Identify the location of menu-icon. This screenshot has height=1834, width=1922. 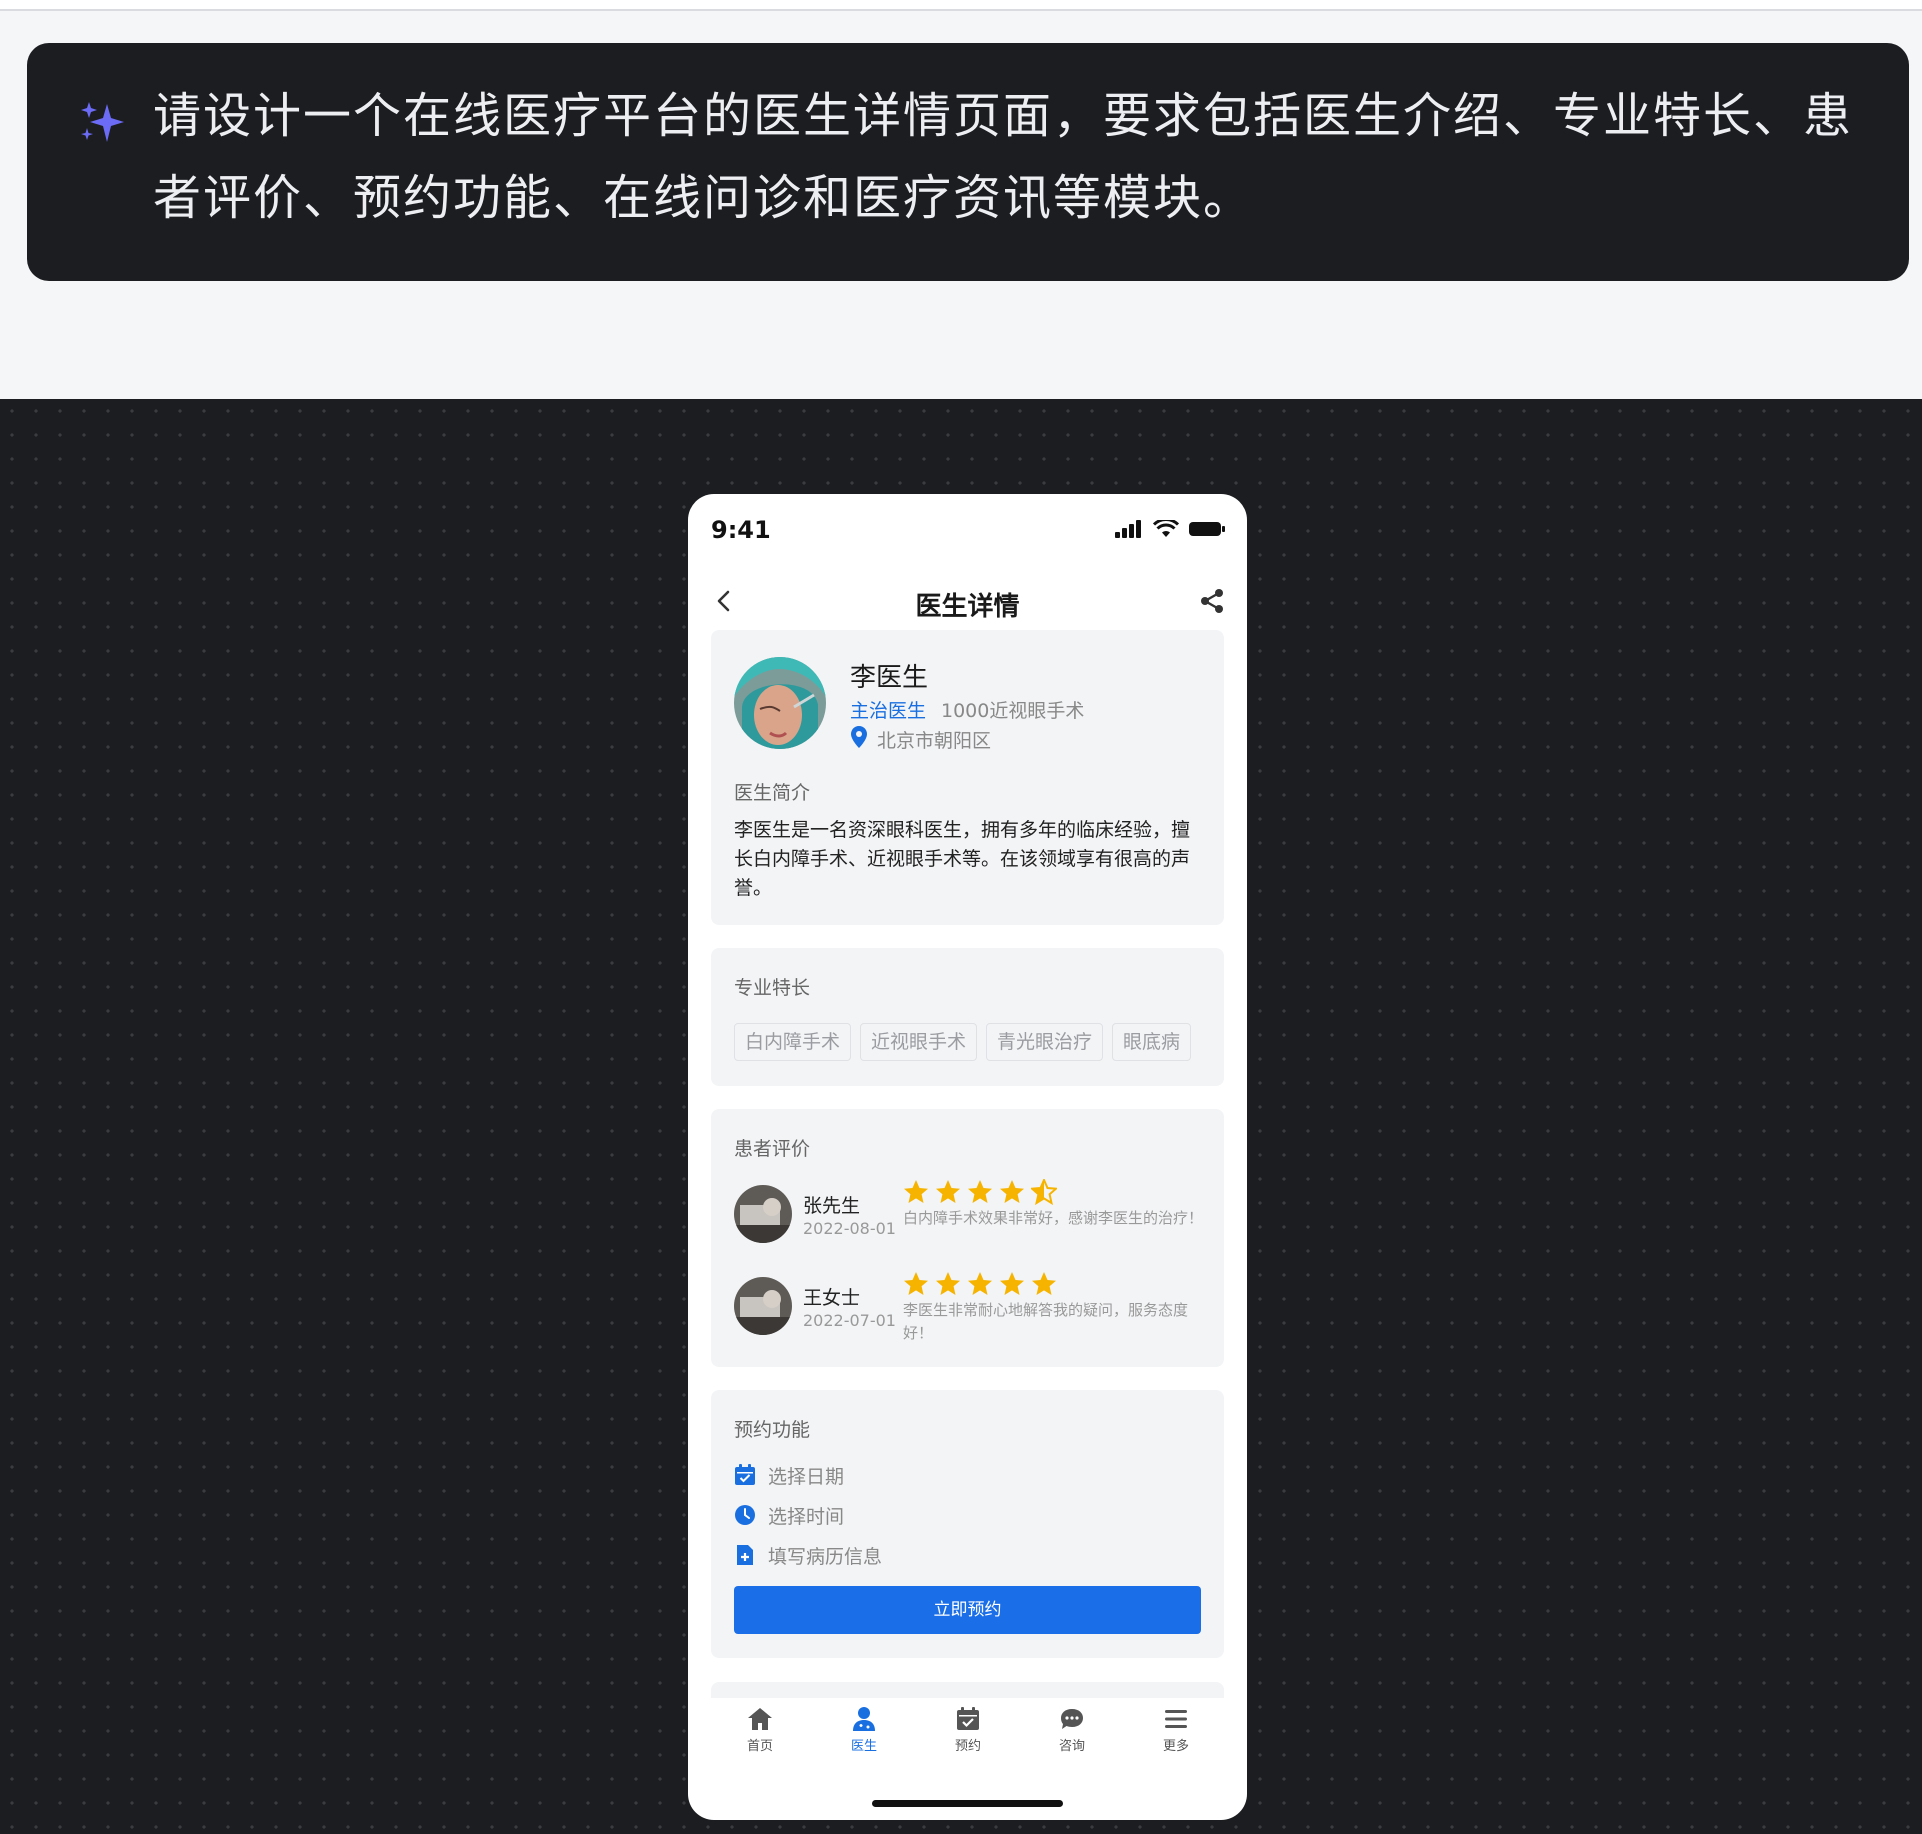
(1176, 1719).